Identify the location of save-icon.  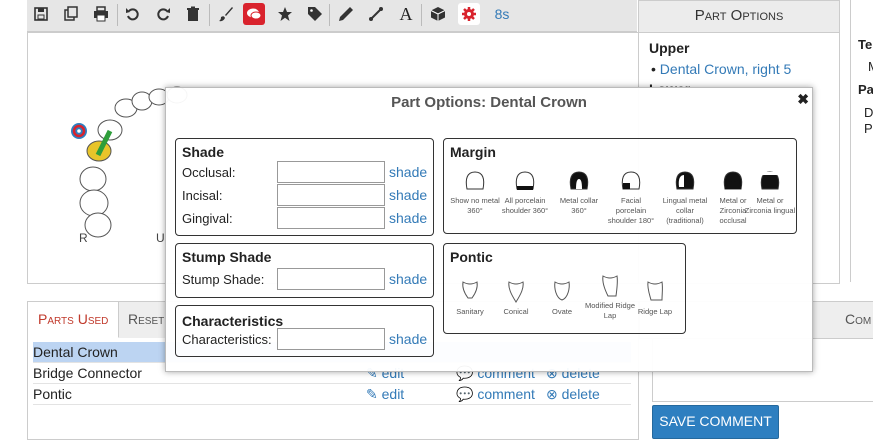
(41, 14).